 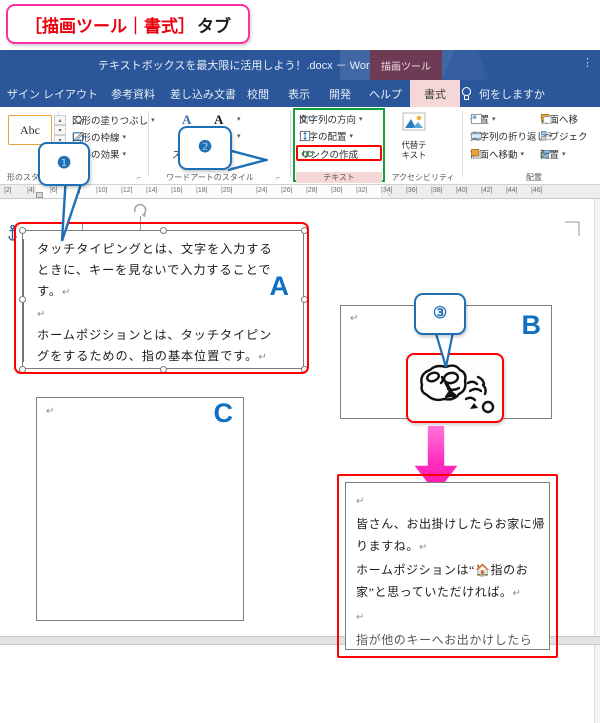 What do you see at coordinates (362, 190) in the screenshot?
I see `ruler-tick-32: |32|` at bounding box center [362, 190].